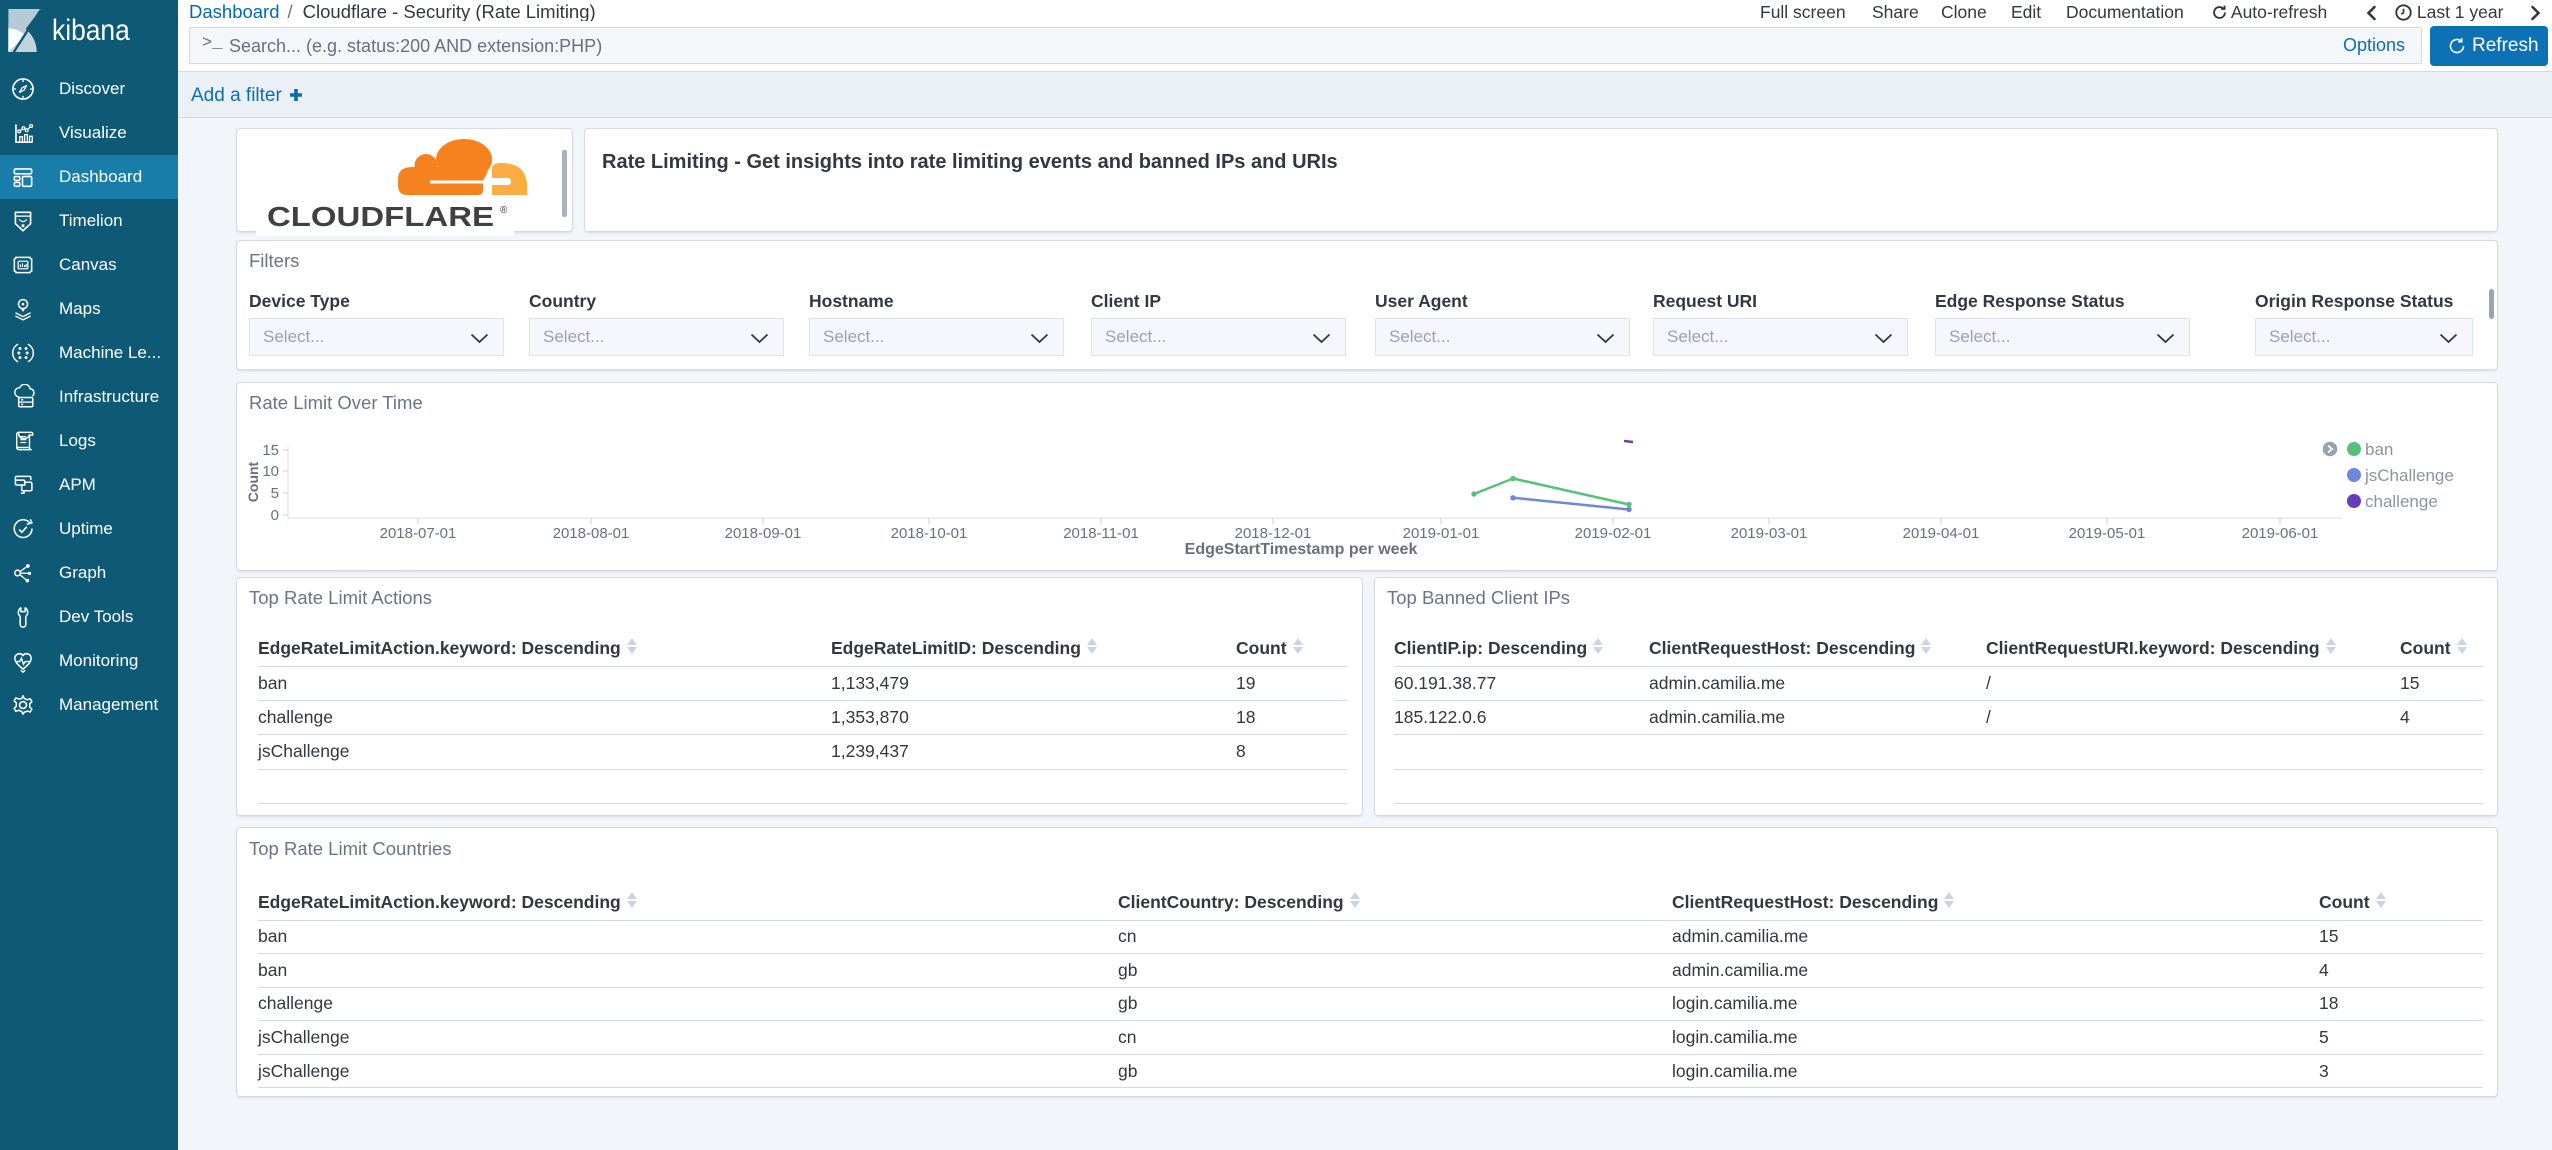  What do you see at coordinates (253, 481) in the screenshot?
I see `svg-text: Count` at bounding box center [253, 481].